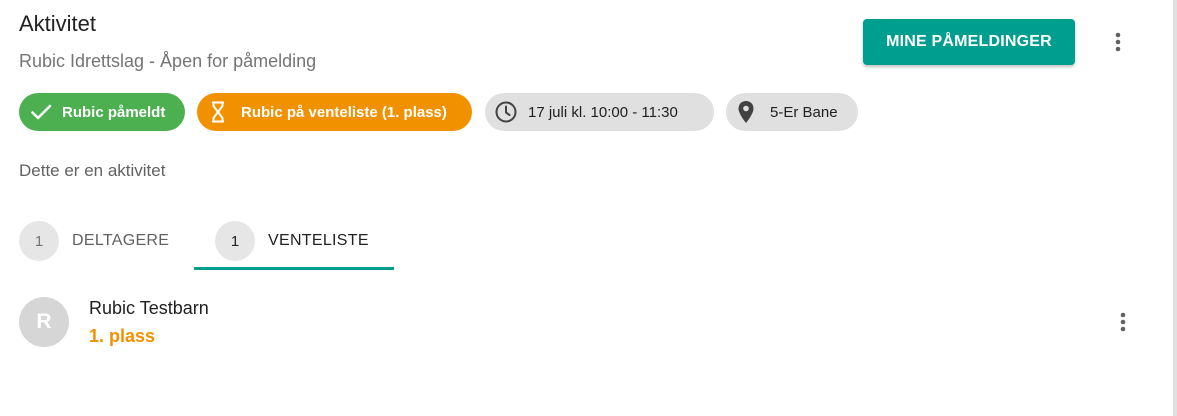  What do you see at coordinates (506, 112) in the screenshot?
I see `clock-icon` at bounding box center [506, 112].